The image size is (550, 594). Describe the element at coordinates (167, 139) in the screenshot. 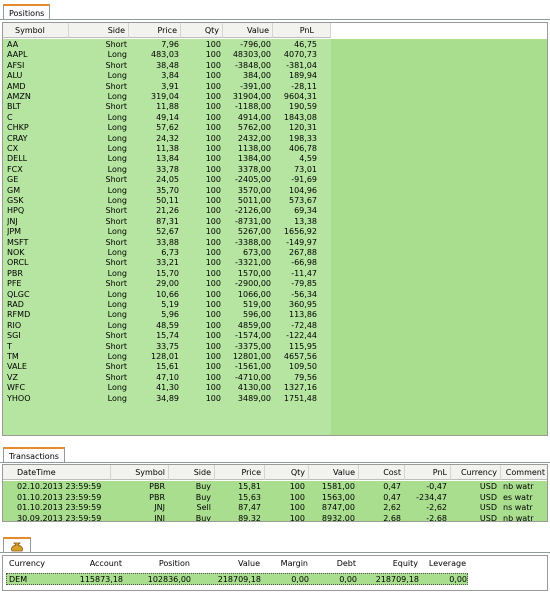

I see `table-row: CRAY Long 24,32 100 2432,00 198,33` at that location.